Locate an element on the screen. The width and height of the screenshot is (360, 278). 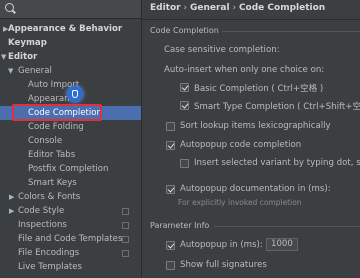
tree-item-editor: ▼ Editor is located at coordinates (70, 57).